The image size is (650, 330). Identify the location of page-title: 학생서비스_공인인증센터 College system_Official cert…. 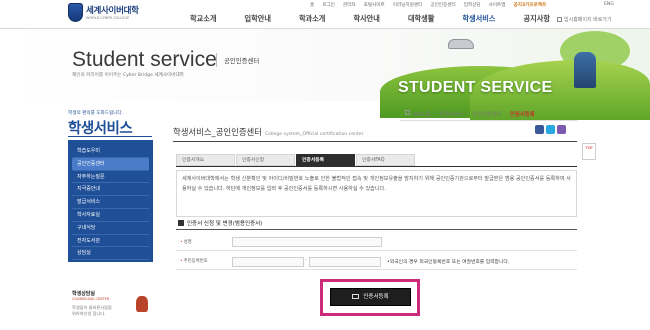
(268, 132).